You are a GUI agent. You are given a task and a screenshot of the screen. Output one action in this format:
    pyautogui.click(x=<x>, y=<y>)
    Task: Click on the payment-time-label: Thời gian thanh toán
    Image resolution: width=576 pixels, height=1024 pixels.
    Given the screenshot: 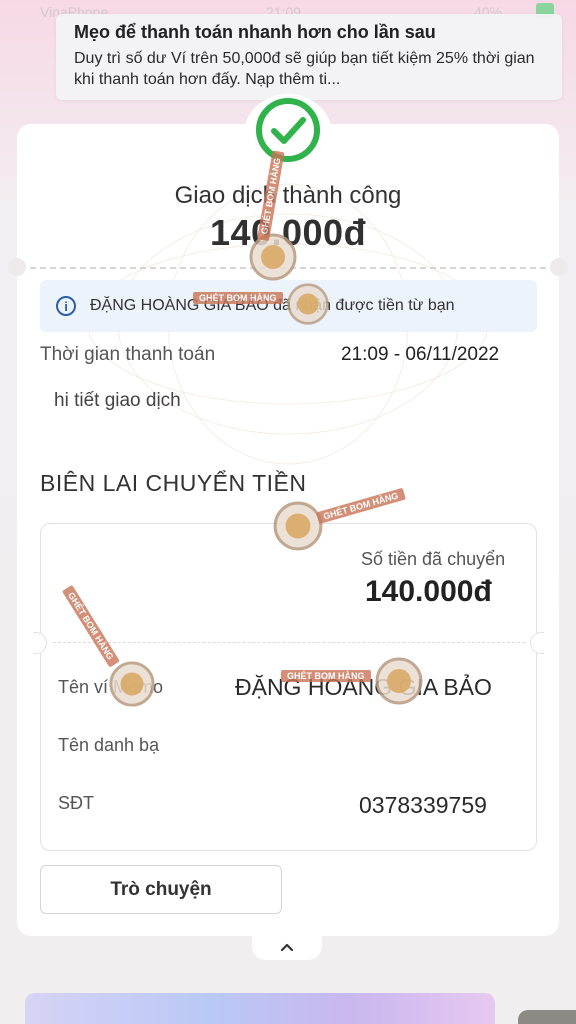 What is the action you would take?
    pyautogui.click(x=128, y=354)
    